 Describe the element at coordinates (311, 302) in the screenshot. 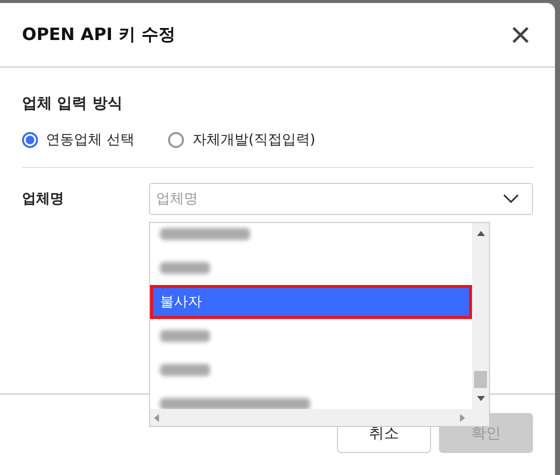

I see `dropdown-option: 불사자` at that location.